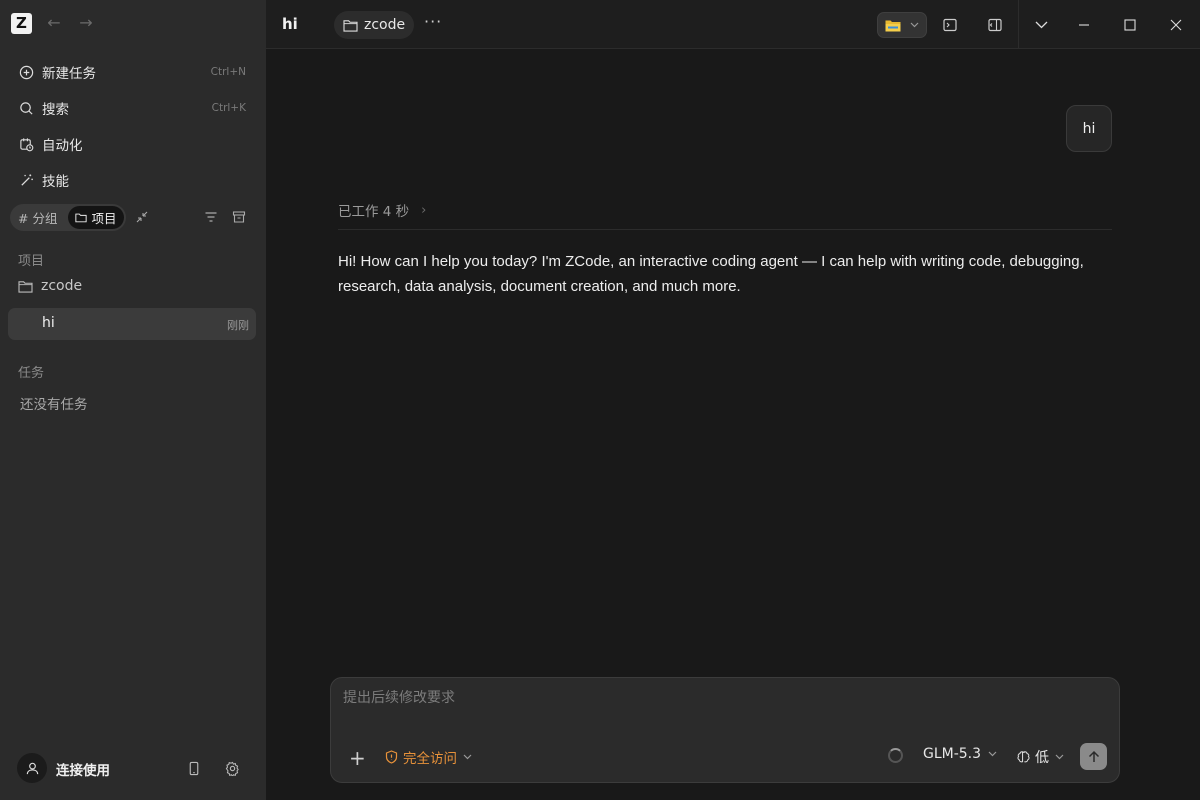 This screenshot has height=800, width=1200. Describe the element at coordinates (104, 218) in the screenshot. I see `project-toggle-label: 项目` at that location.